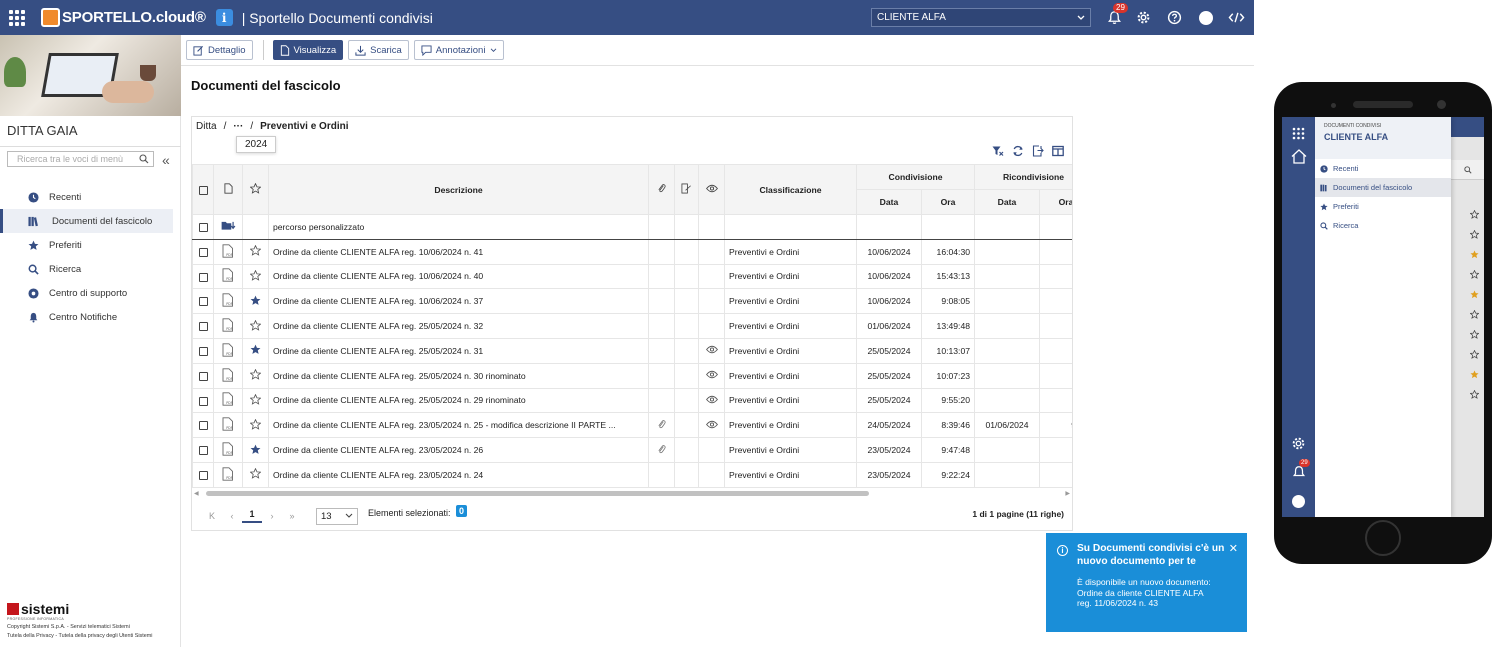 The height and width of the screenshot is (647, 1512). I want to click on phone-bell-icon: 29, so click(1300, 469).